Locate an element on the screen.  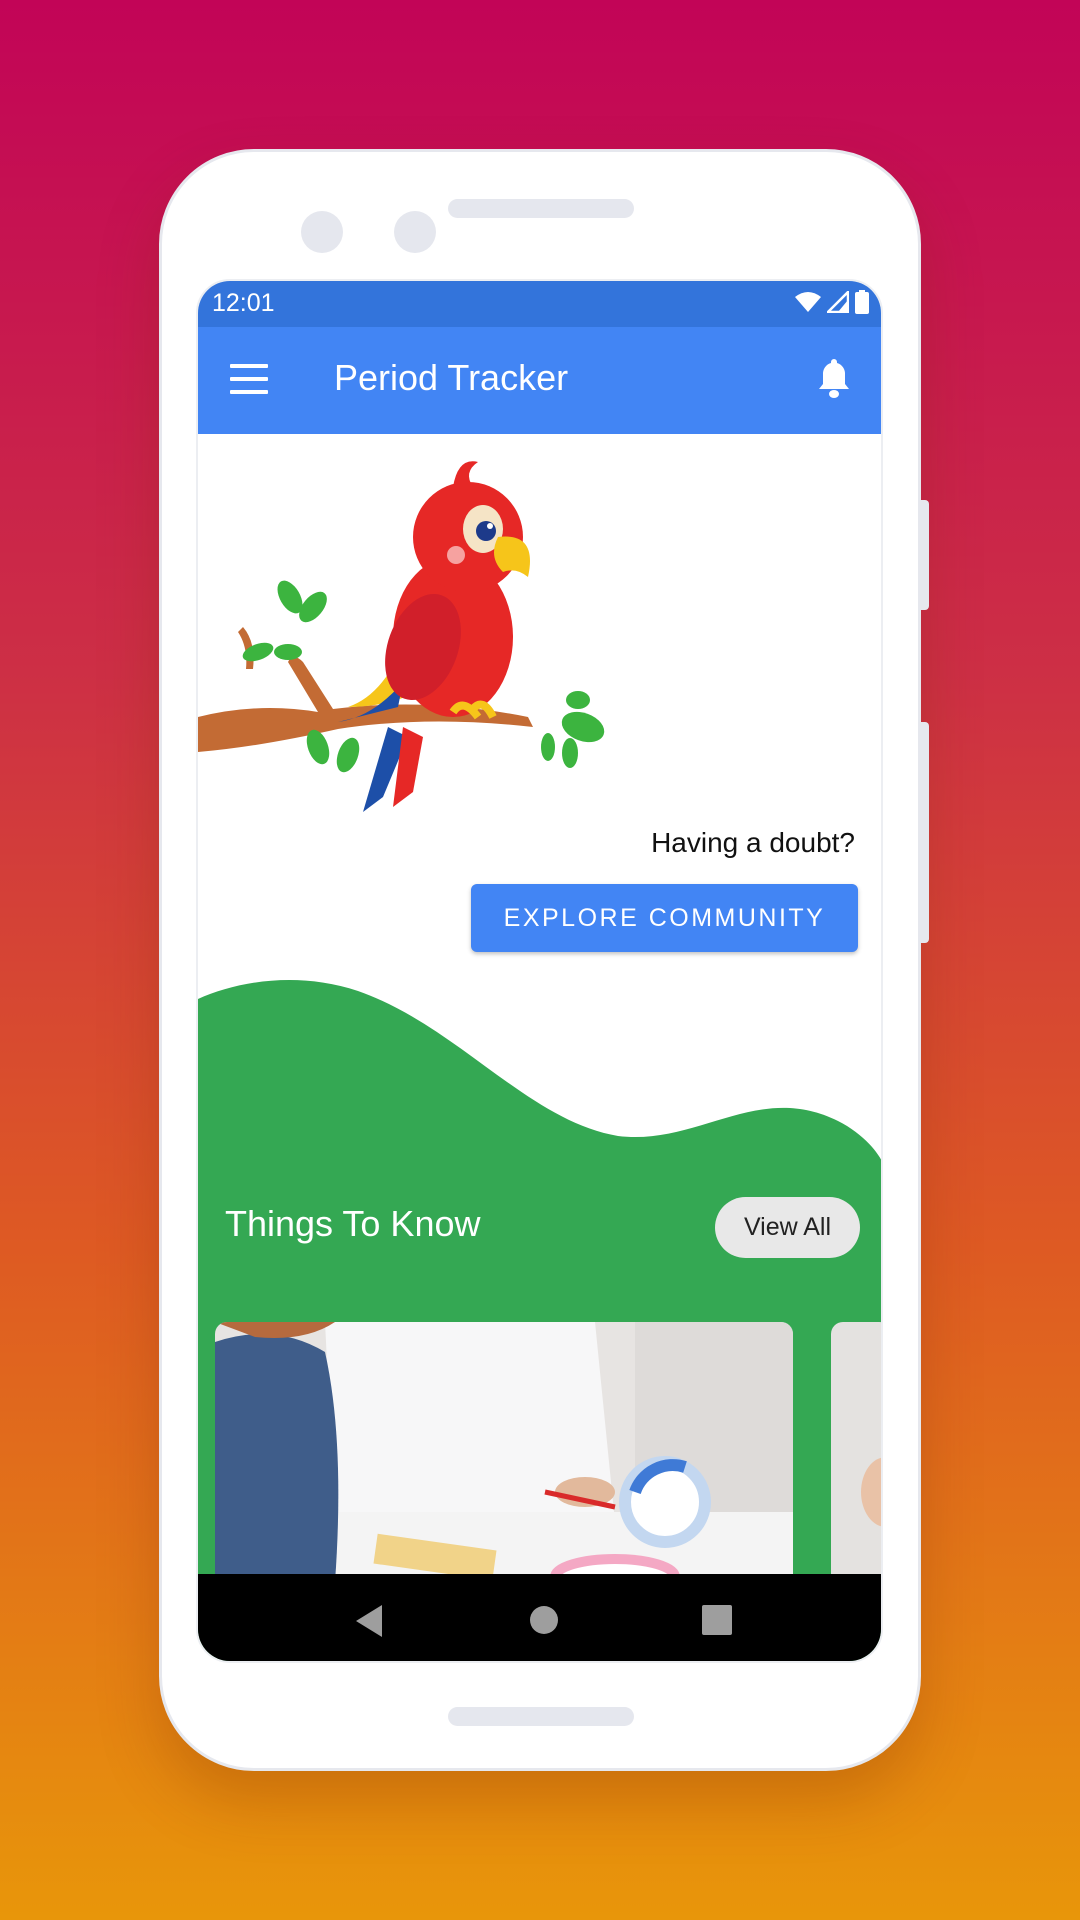
top-speaker is located at coordinates (541, 208).